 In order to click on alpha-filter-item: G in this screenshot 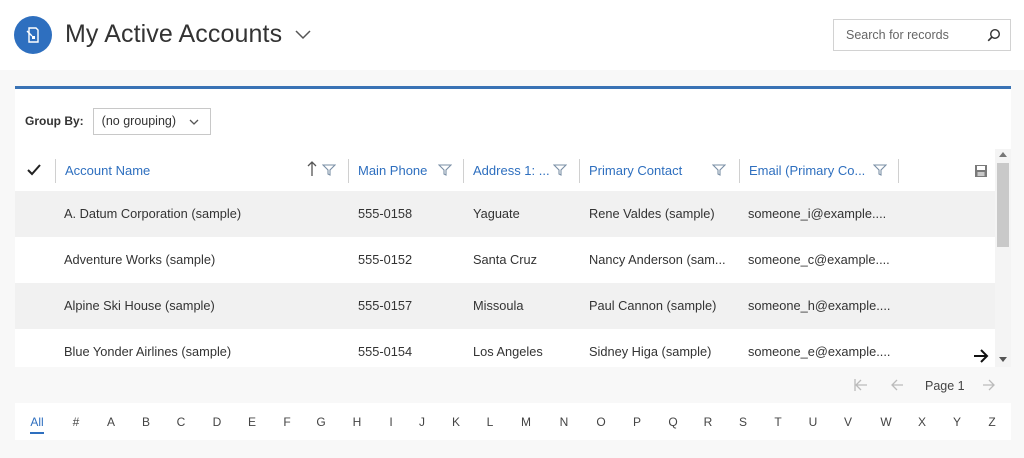, I will do `click(321, 422)`.